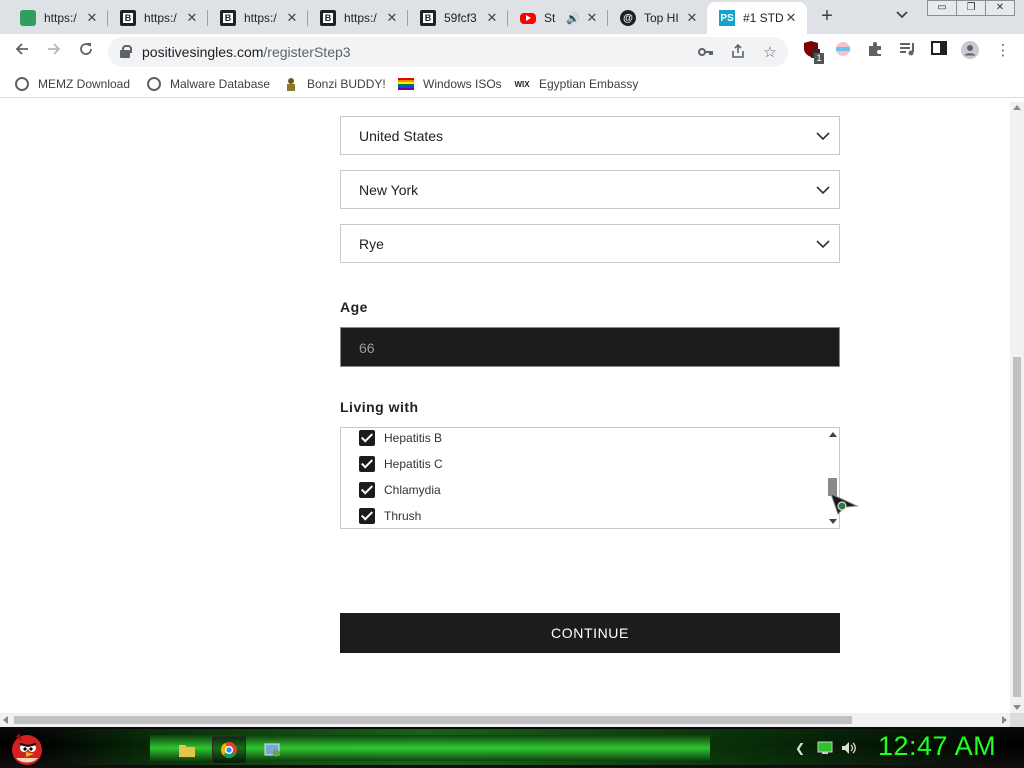 The image size is (1024, 768). Describe the element at coordinates (902, 15) in the screenshot. I see `tab-search-icon` at that location.